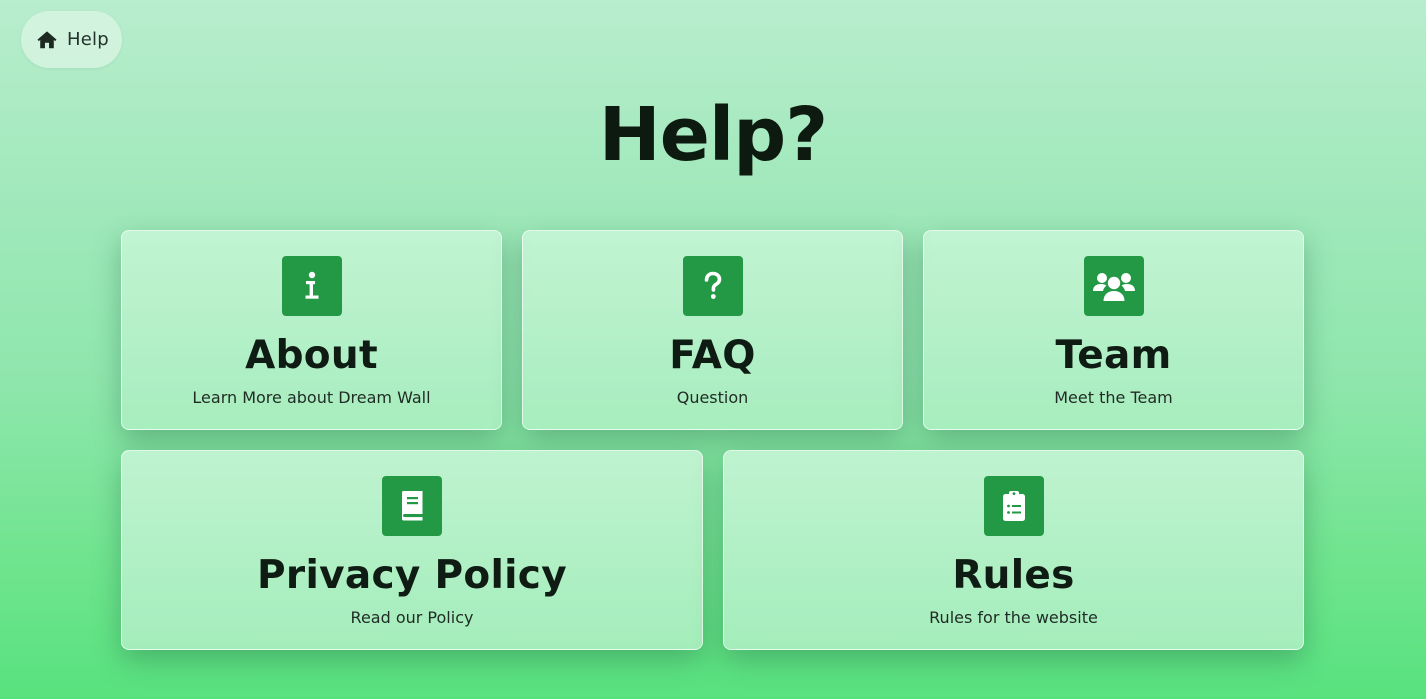  I want to click on users-icon, so click(1113, 286).